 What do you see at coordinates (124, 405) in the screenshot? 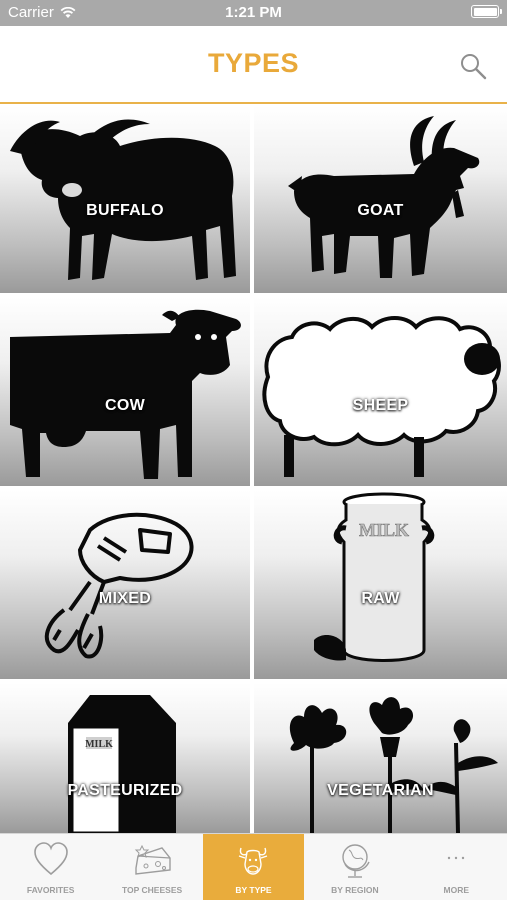
I see `type-label: COW` at bounding box center [124, 405].